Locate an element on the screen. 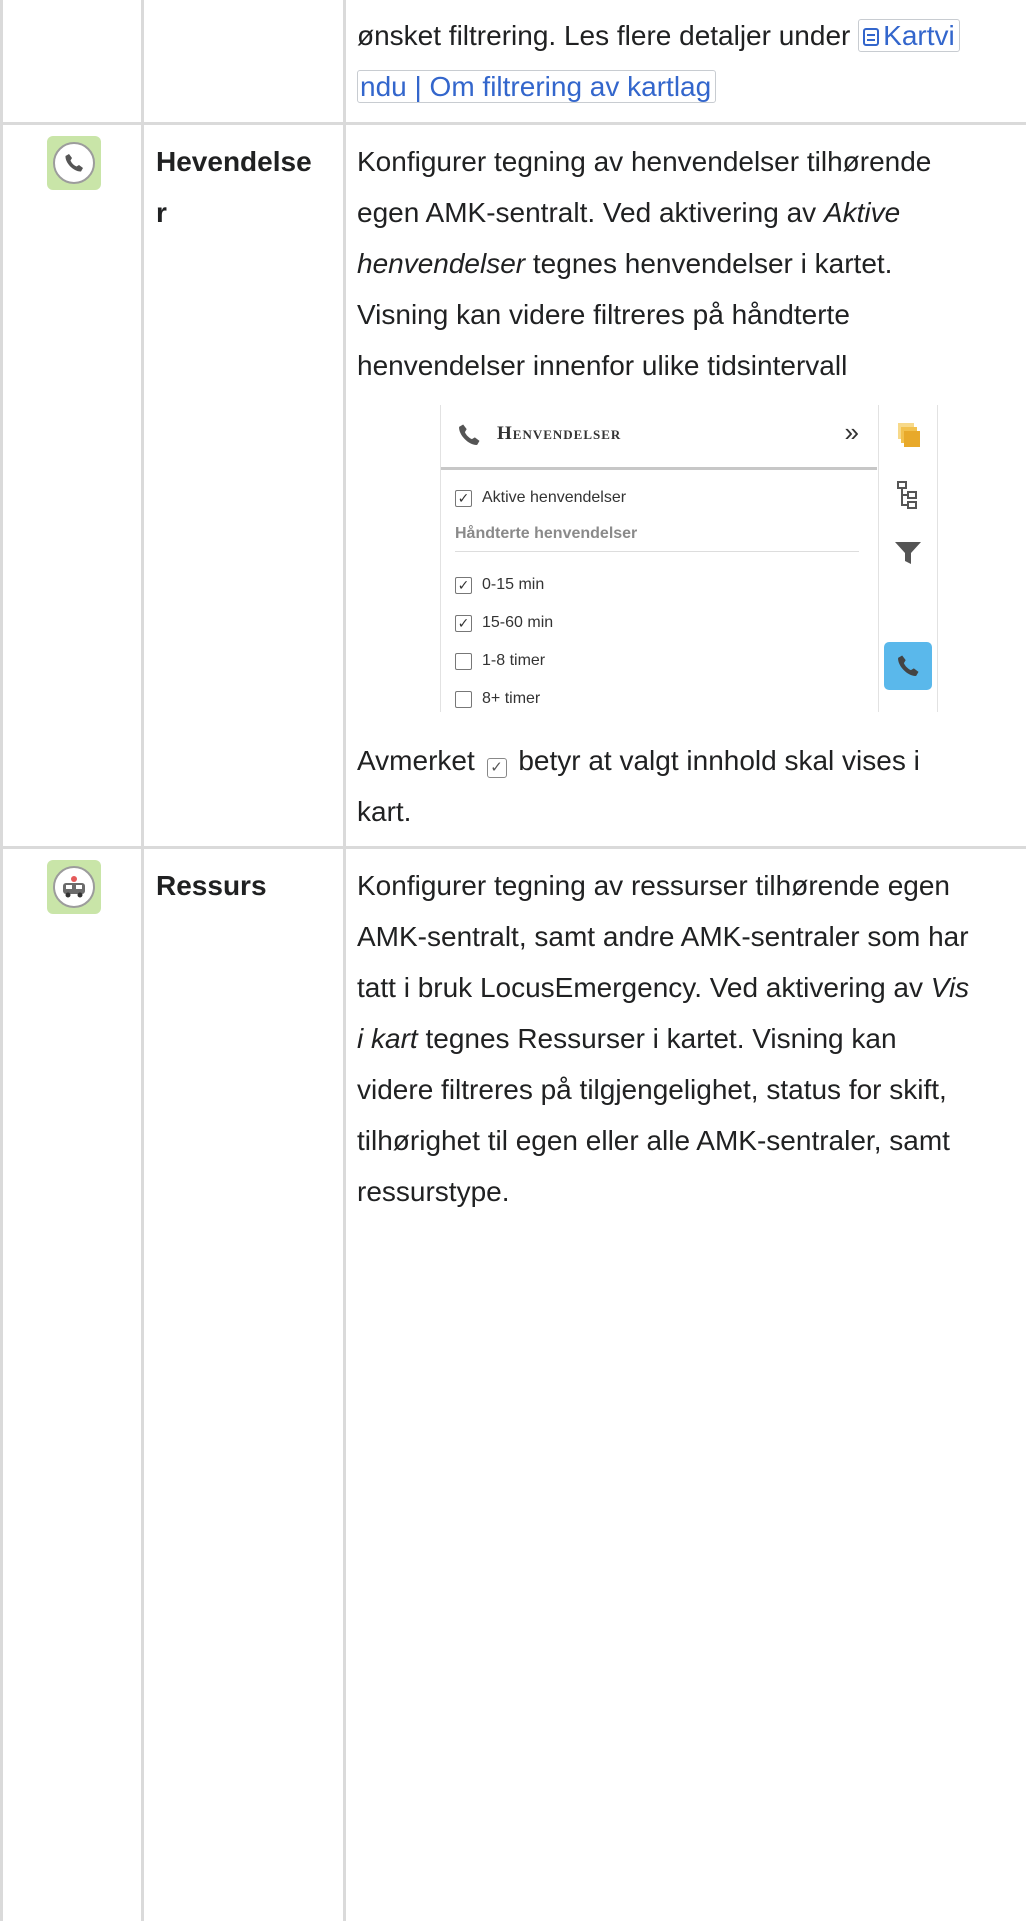  desc-line: tegnes Ressurser i kartet. Visning kan is located at coordinates (657, 1038).